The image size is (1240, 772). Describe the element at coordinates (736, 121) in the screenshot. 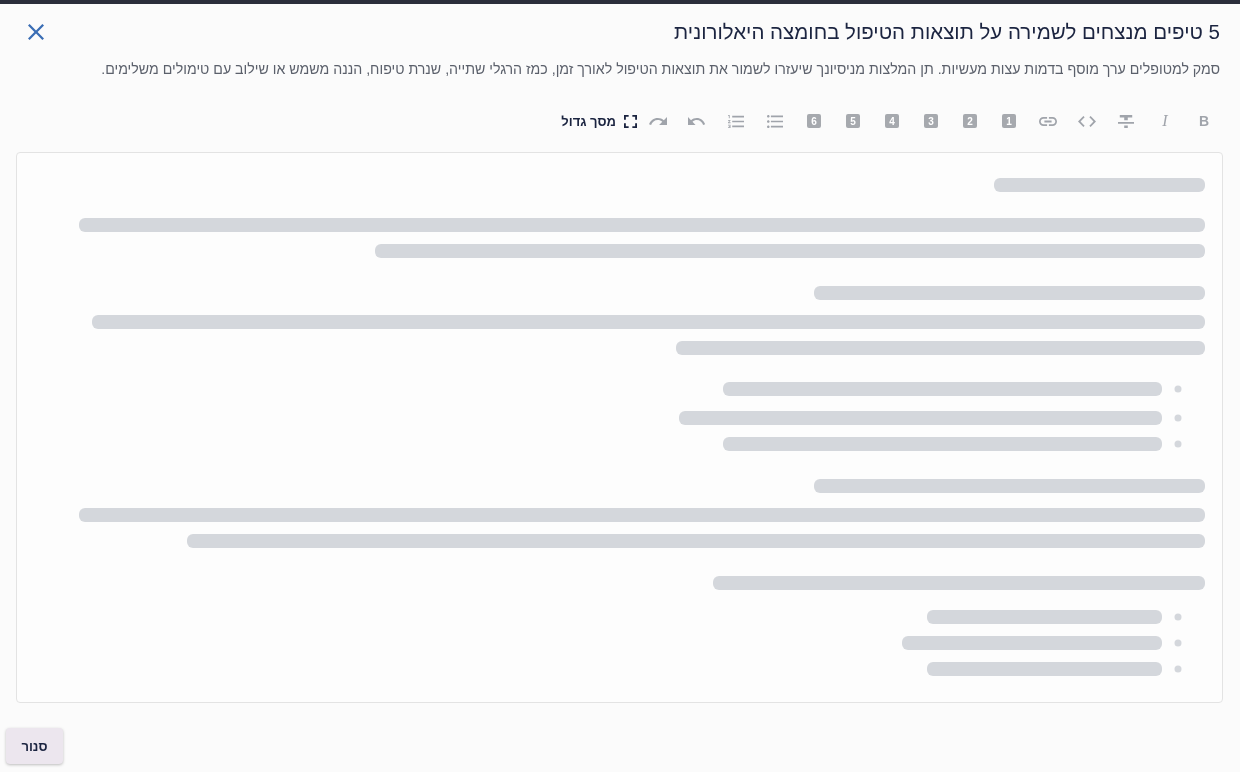

I see `numbered-list-icon` at that location.